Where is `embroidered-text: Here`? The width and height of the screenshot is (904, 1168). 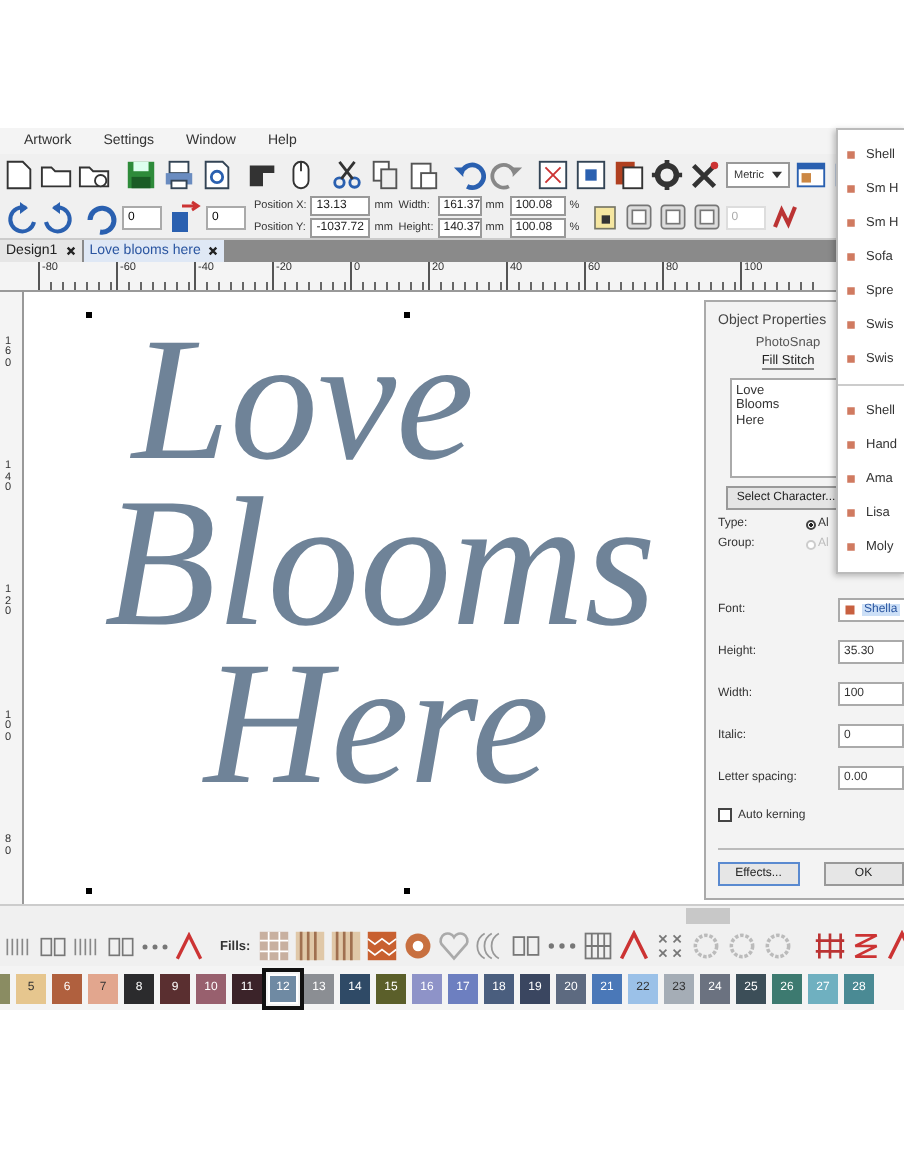
embroidered-text: Here is located at coordinates (377, 725).